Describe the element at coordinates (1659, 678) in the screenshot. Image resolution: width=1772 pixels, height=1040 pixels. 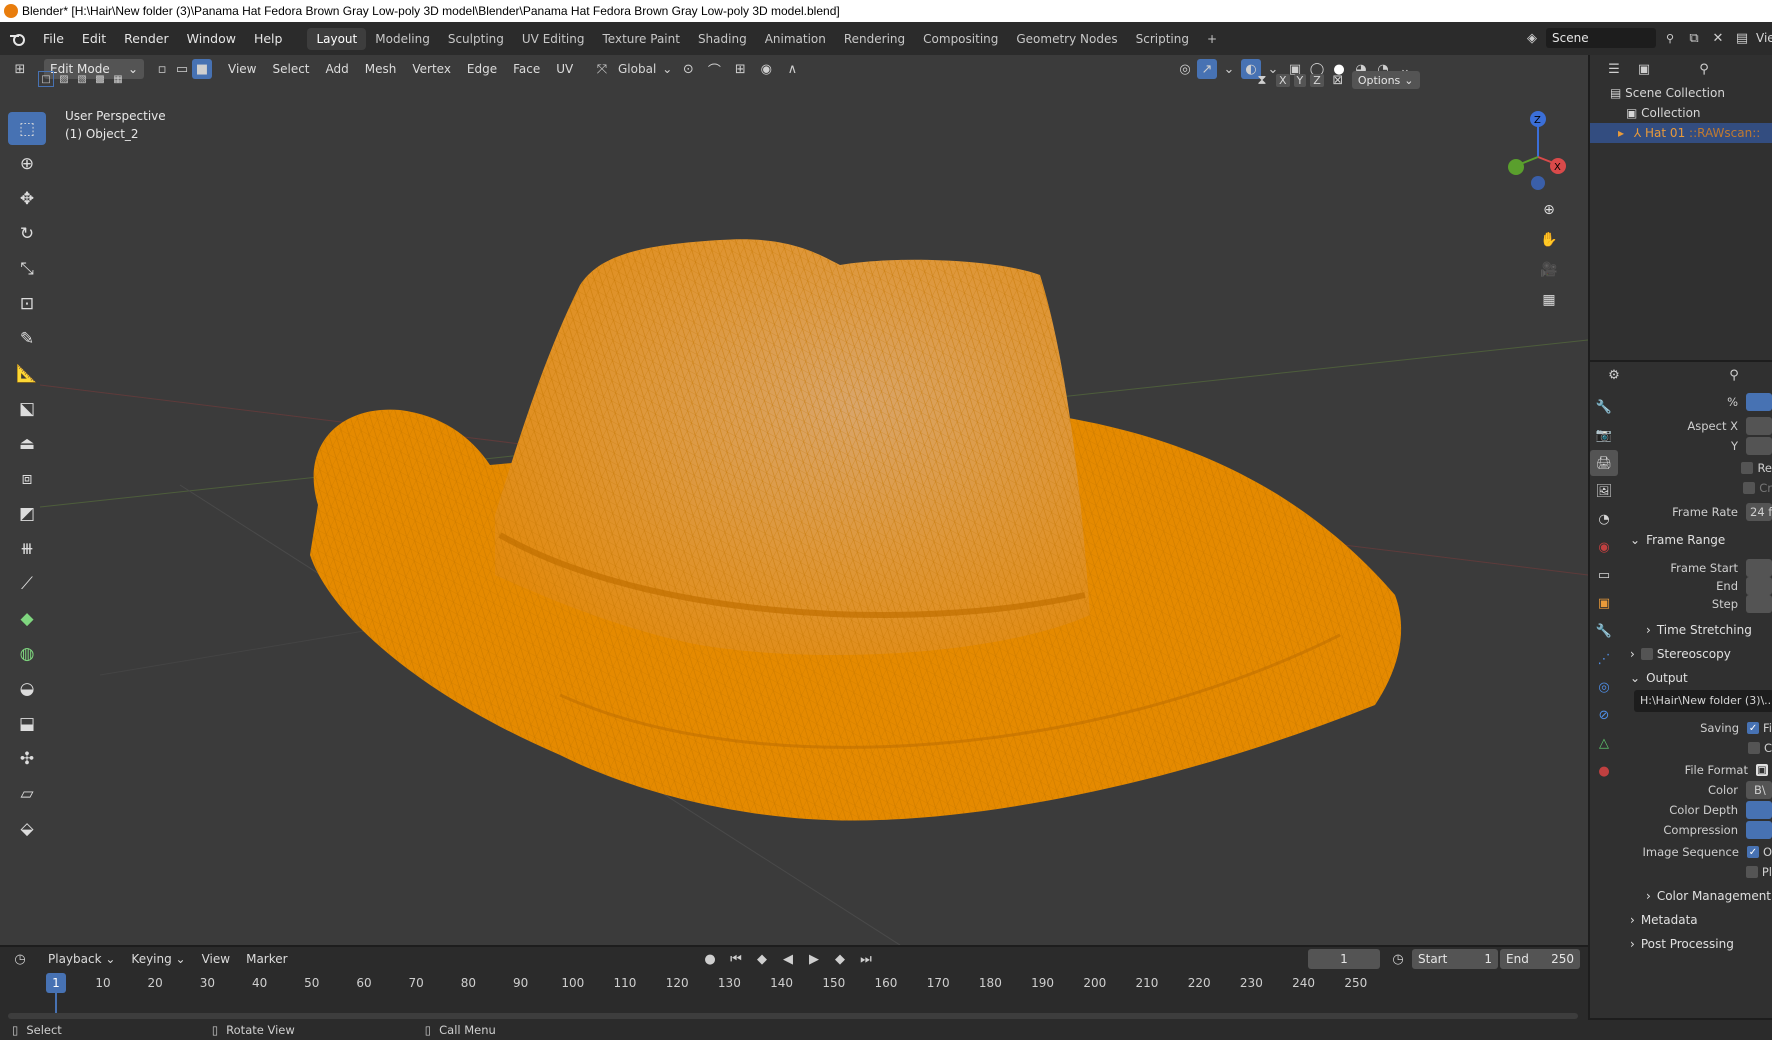
I see `output-panel-header: ⌄ Output` at that location.